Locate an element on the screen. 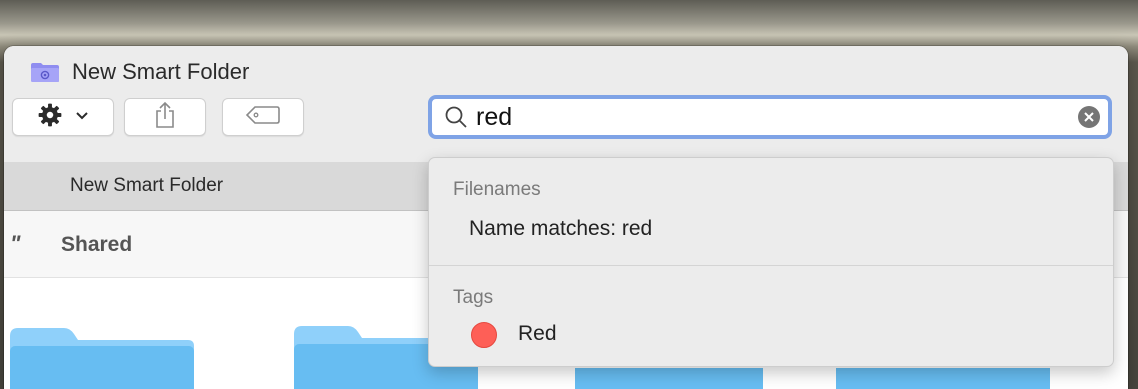  quote-mark: " is located at coordinates (15, 243).